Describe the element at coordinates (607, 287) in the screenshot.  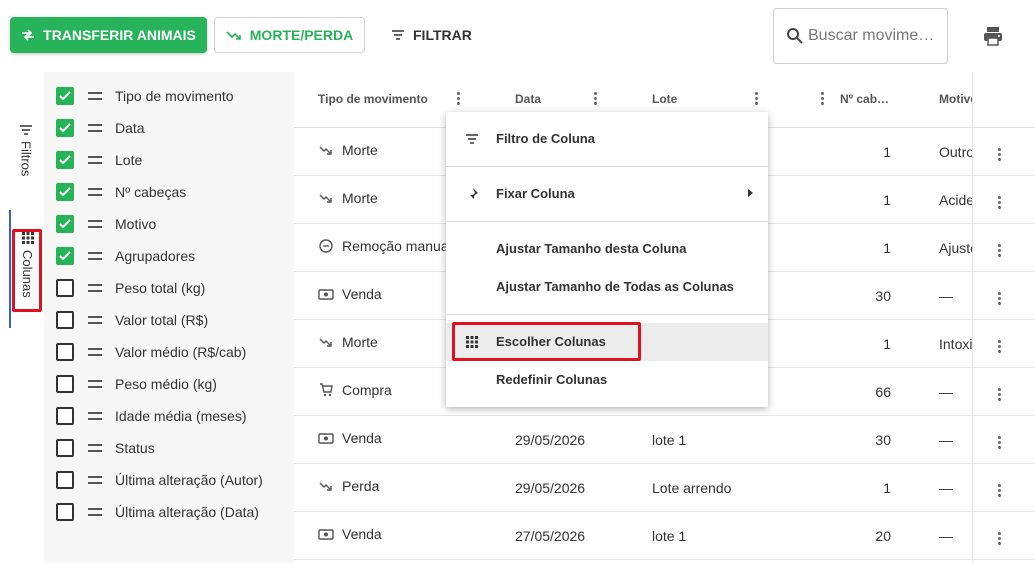
I see `menu-item-autosize-all: Ajustar Tamanho de Todas as Colunas` at that location.